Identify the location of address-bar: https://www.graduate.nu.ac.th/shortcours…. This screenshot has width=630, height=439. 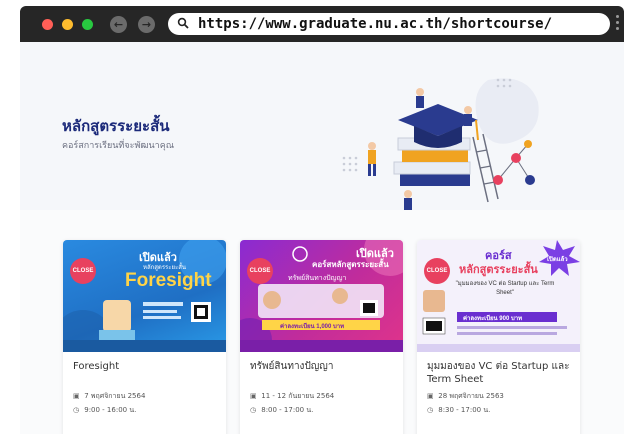
(389, 24).